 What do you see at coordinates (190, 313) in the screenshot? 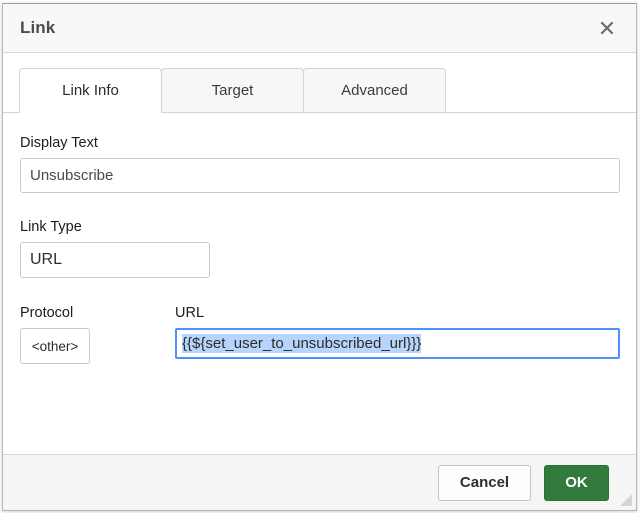
I see `url-label: URL` at bounding box center [190, 313].